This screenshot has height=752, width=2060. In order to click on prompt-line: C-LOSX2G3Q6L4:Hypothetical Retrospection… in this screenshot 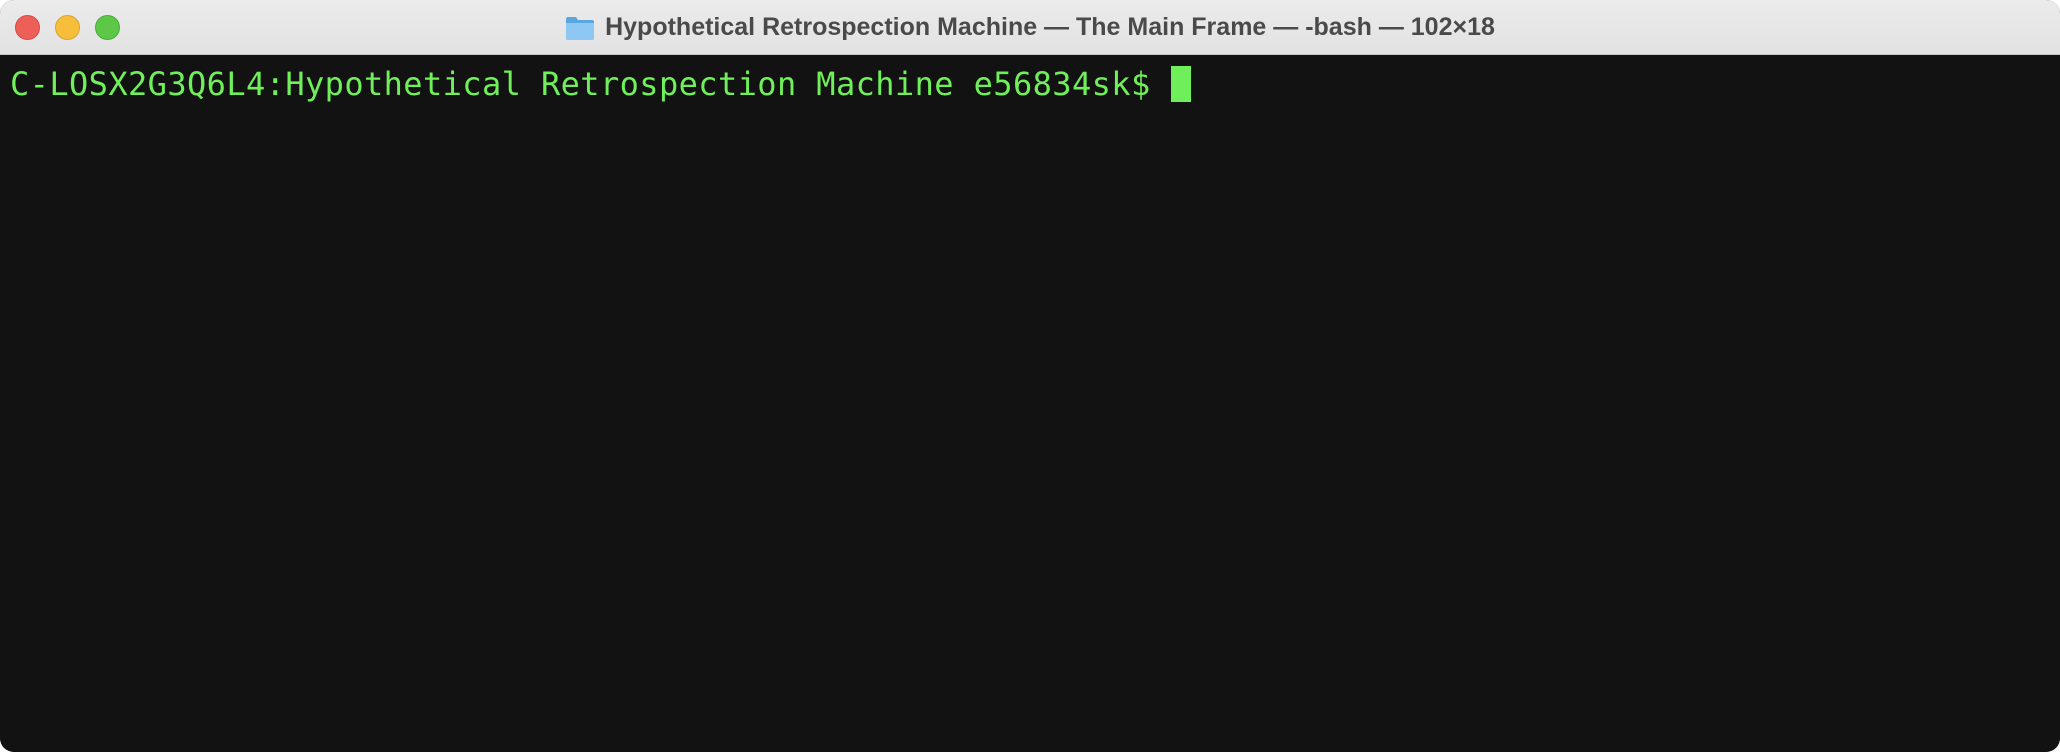, I will do `click(600, 84)`.